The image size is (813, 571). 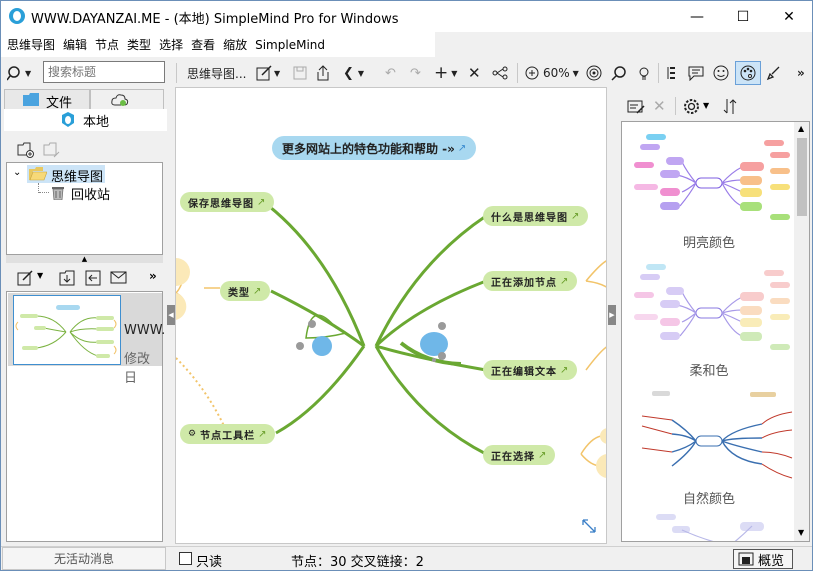 What do you see at coordinates (708, 524) in the screenshot?
I see `theme-more` at bounding box center [708, 524].